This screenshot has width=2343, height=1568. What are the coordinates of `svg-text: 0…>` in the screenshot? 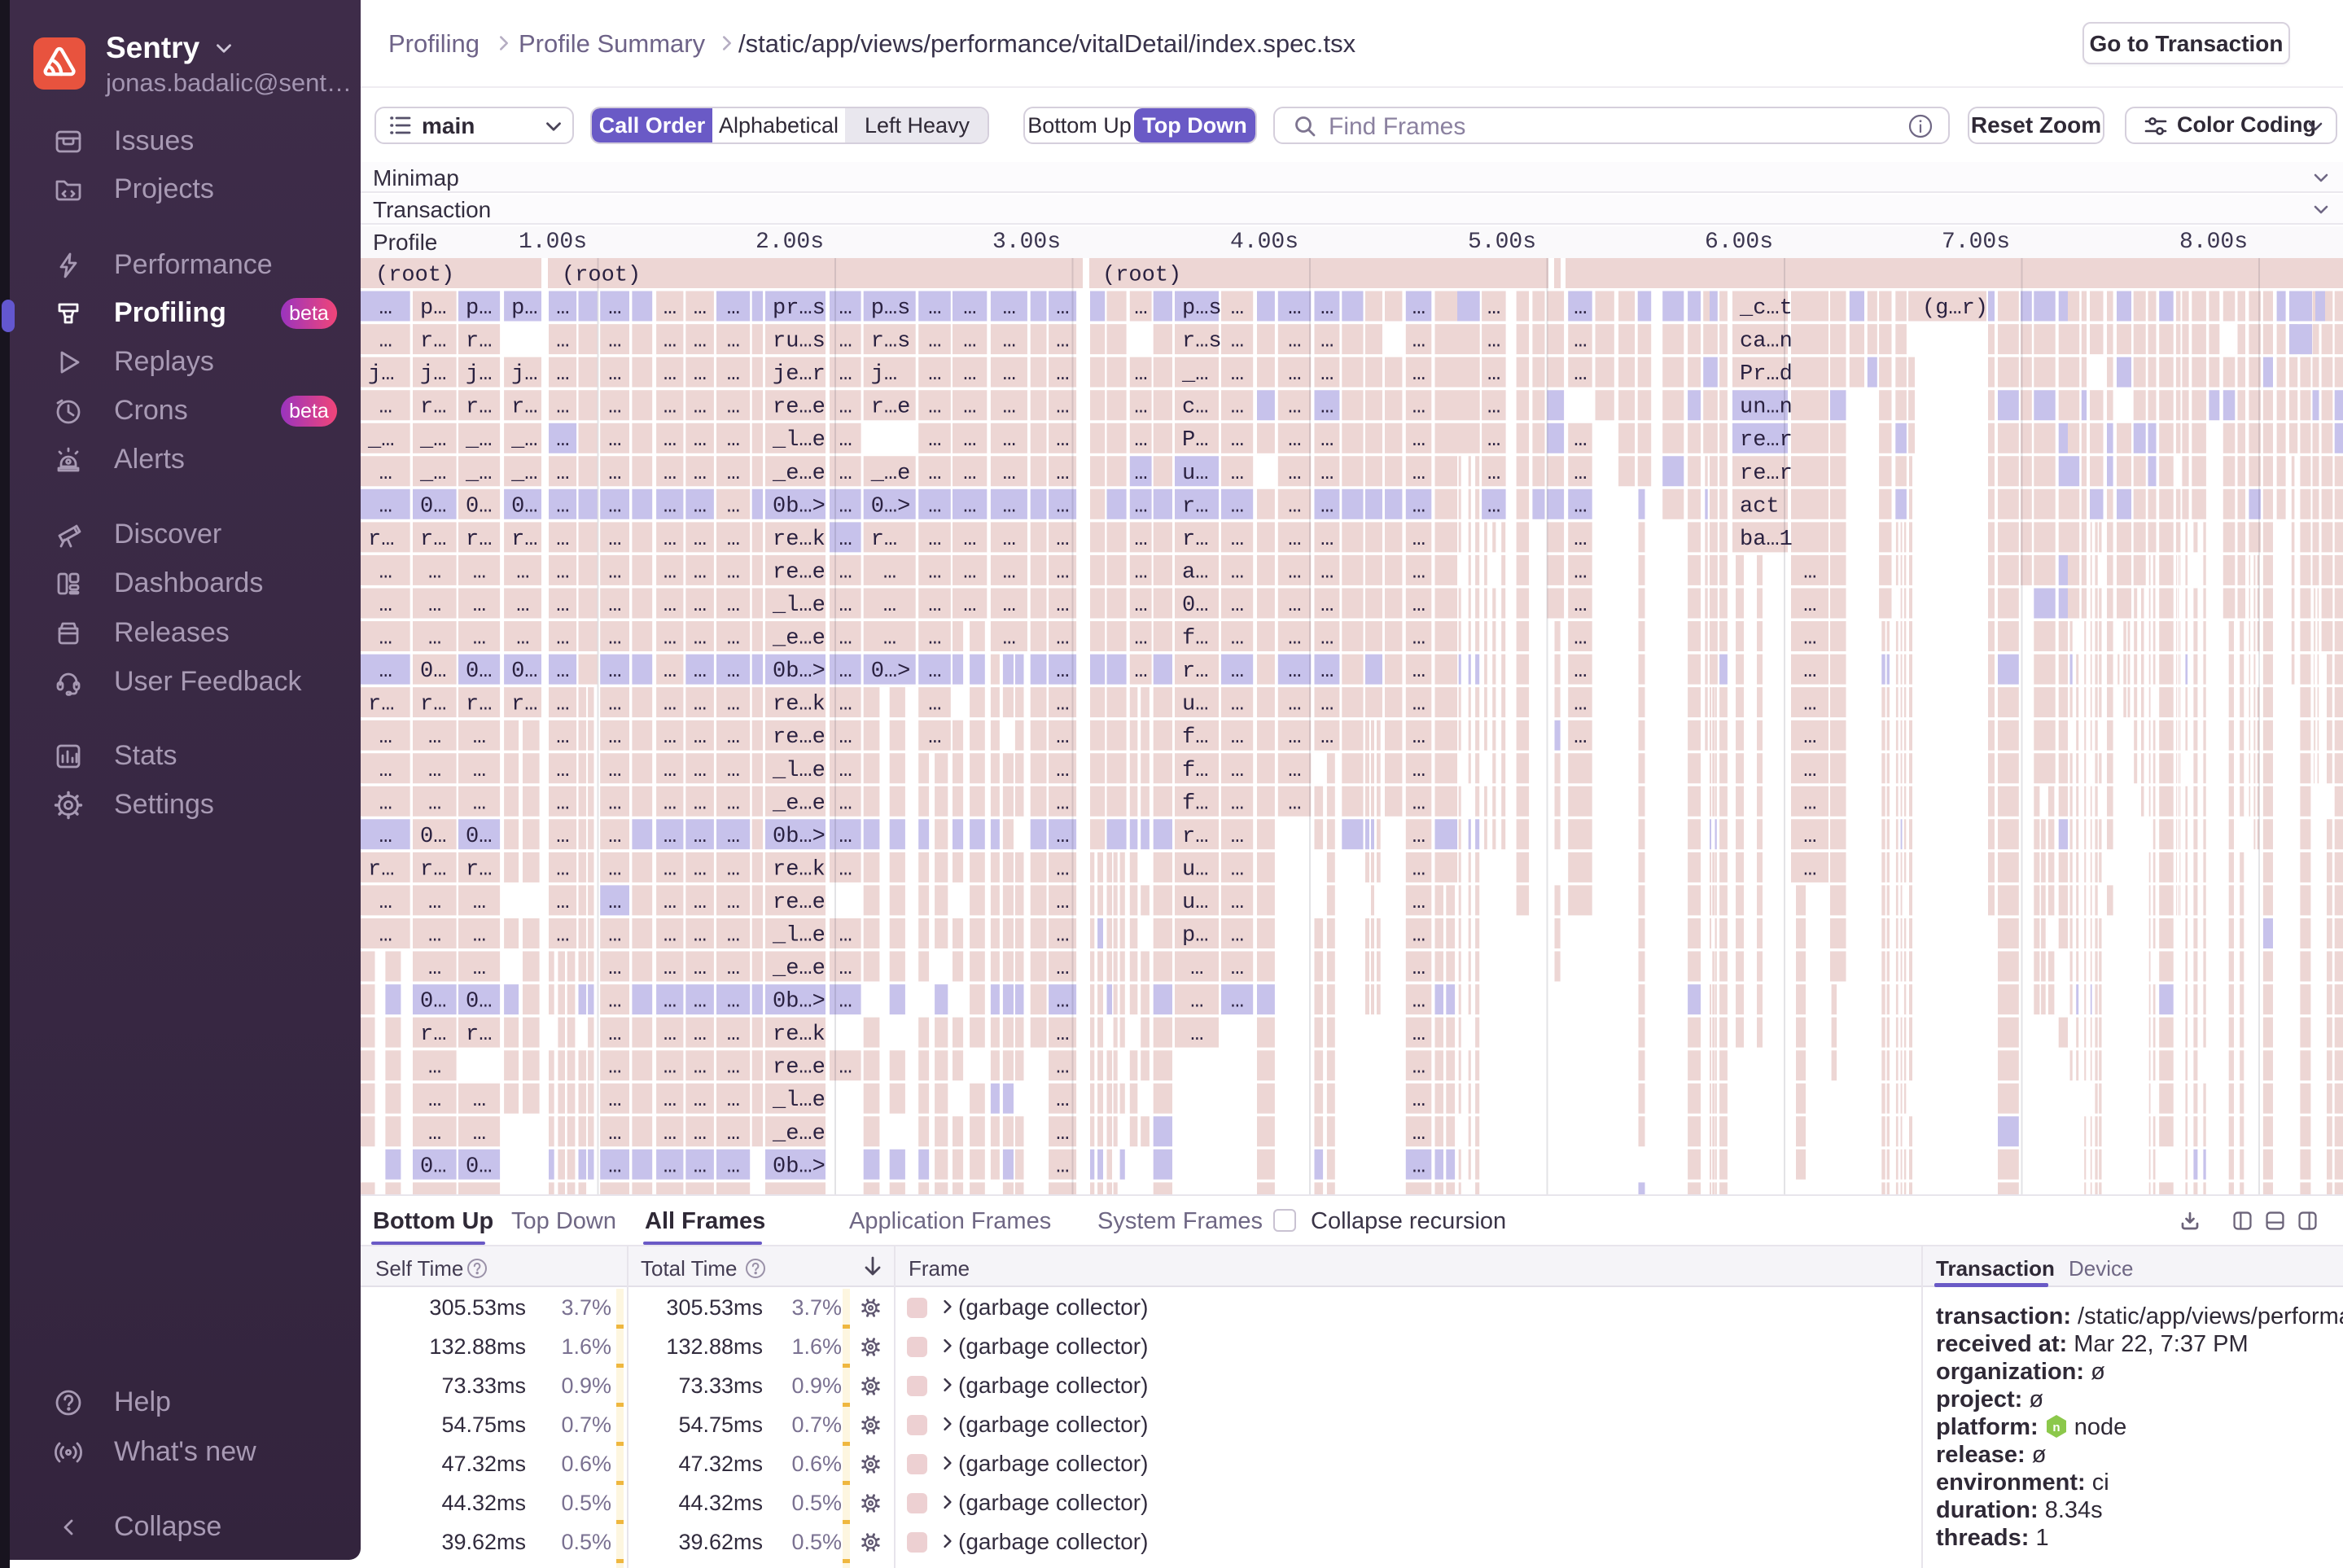 It's located at (891, 507).